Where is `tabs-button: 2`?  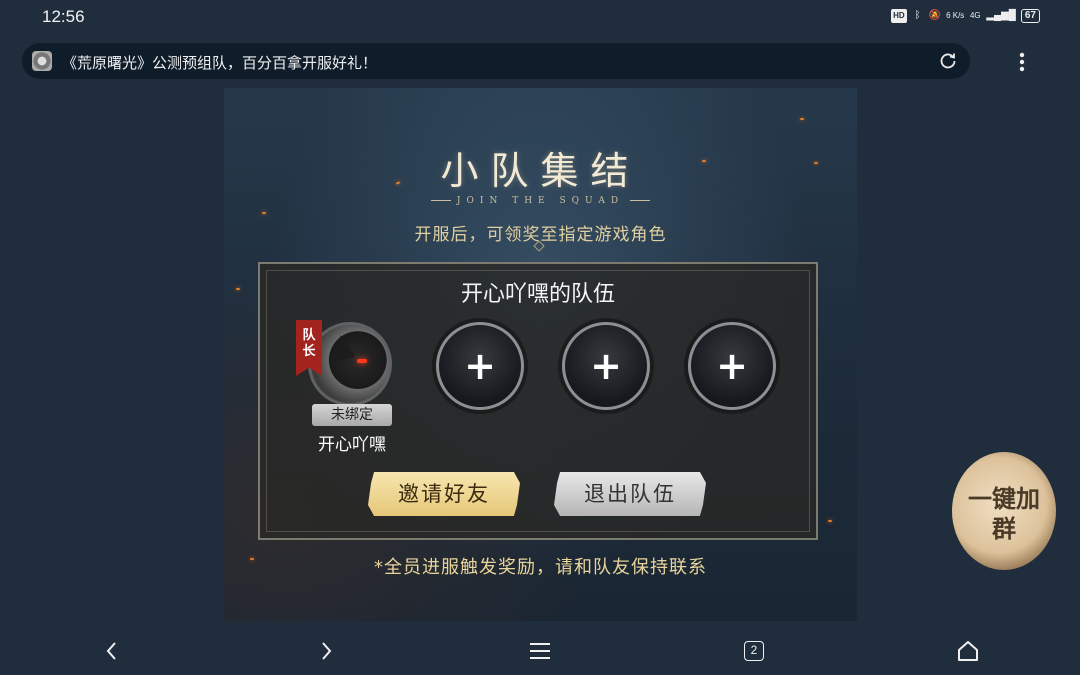
tabs-button: 2 is located at coordinates (754, 651).